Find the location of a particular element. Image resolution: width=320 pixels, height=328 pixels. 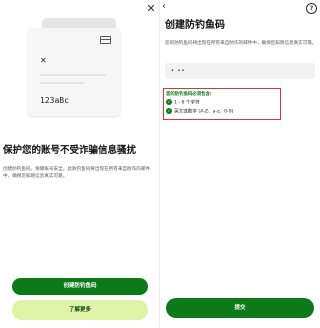

requirement-label: 1 - 6 个字符 is located at coordinates (187, 103).